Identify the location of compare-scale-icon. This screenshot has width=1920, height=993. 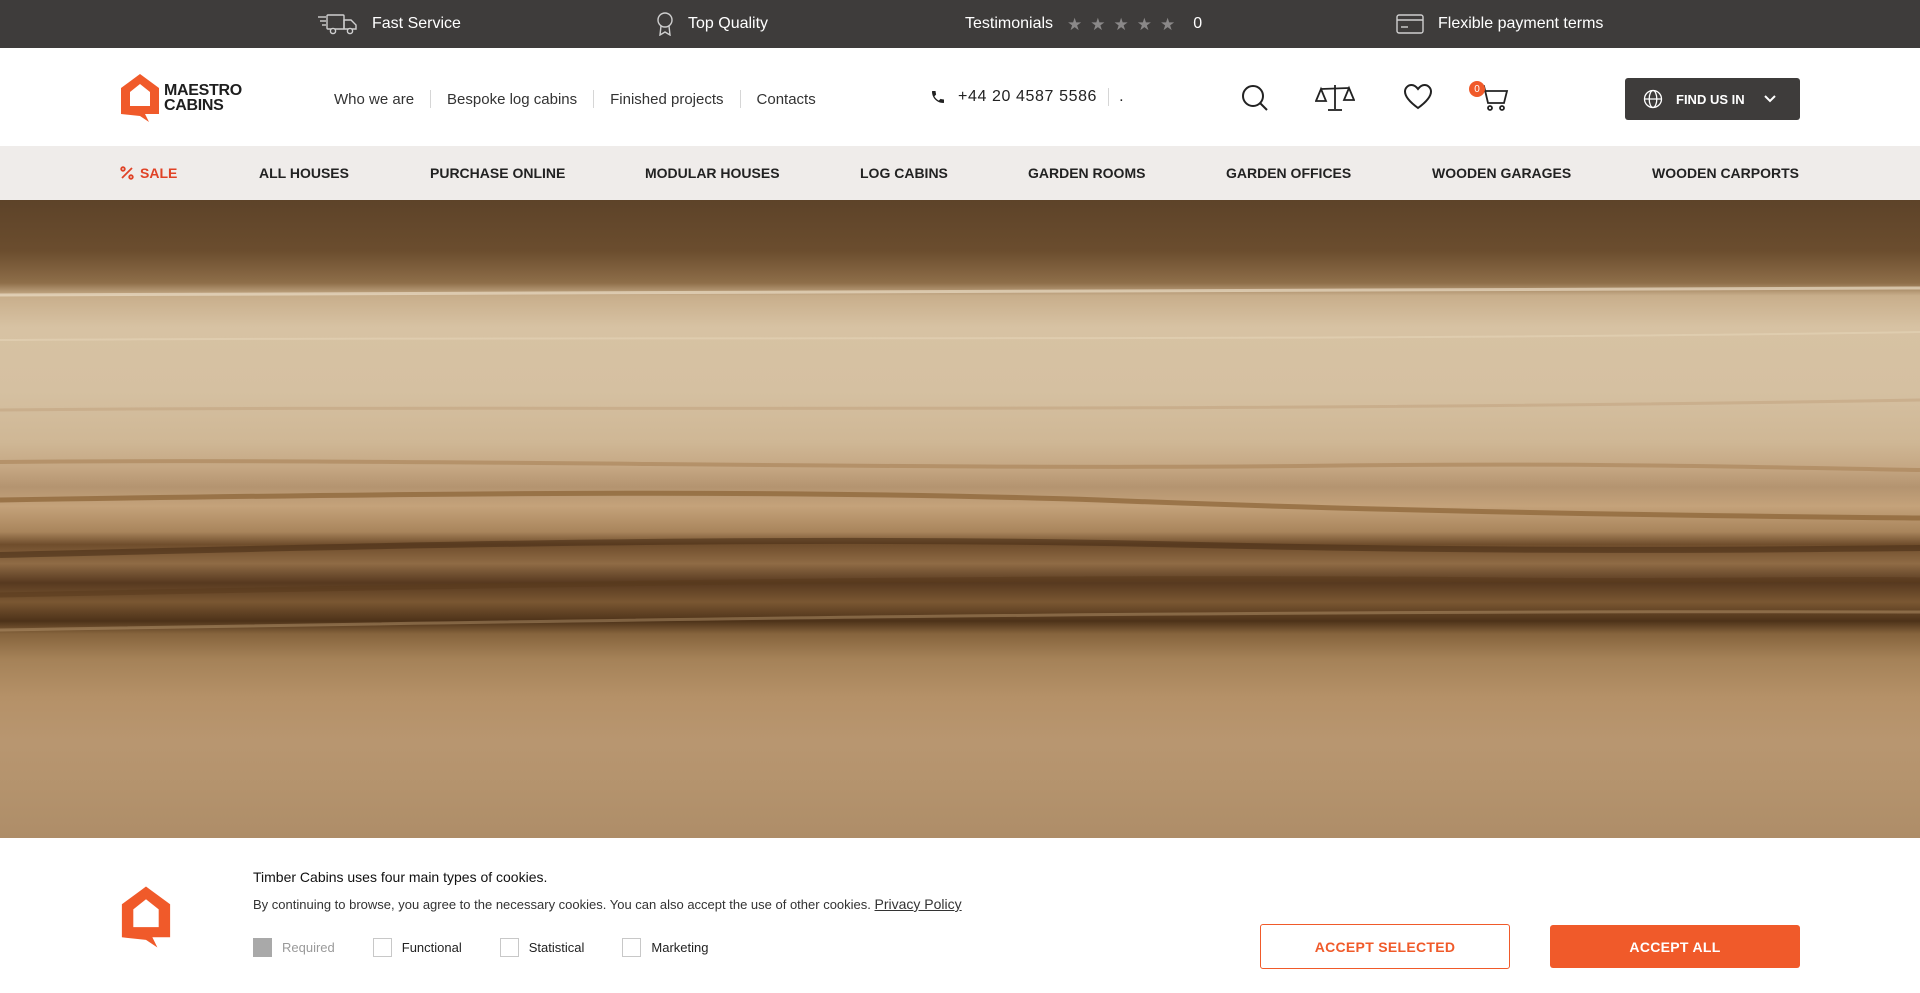
(1335, 98).